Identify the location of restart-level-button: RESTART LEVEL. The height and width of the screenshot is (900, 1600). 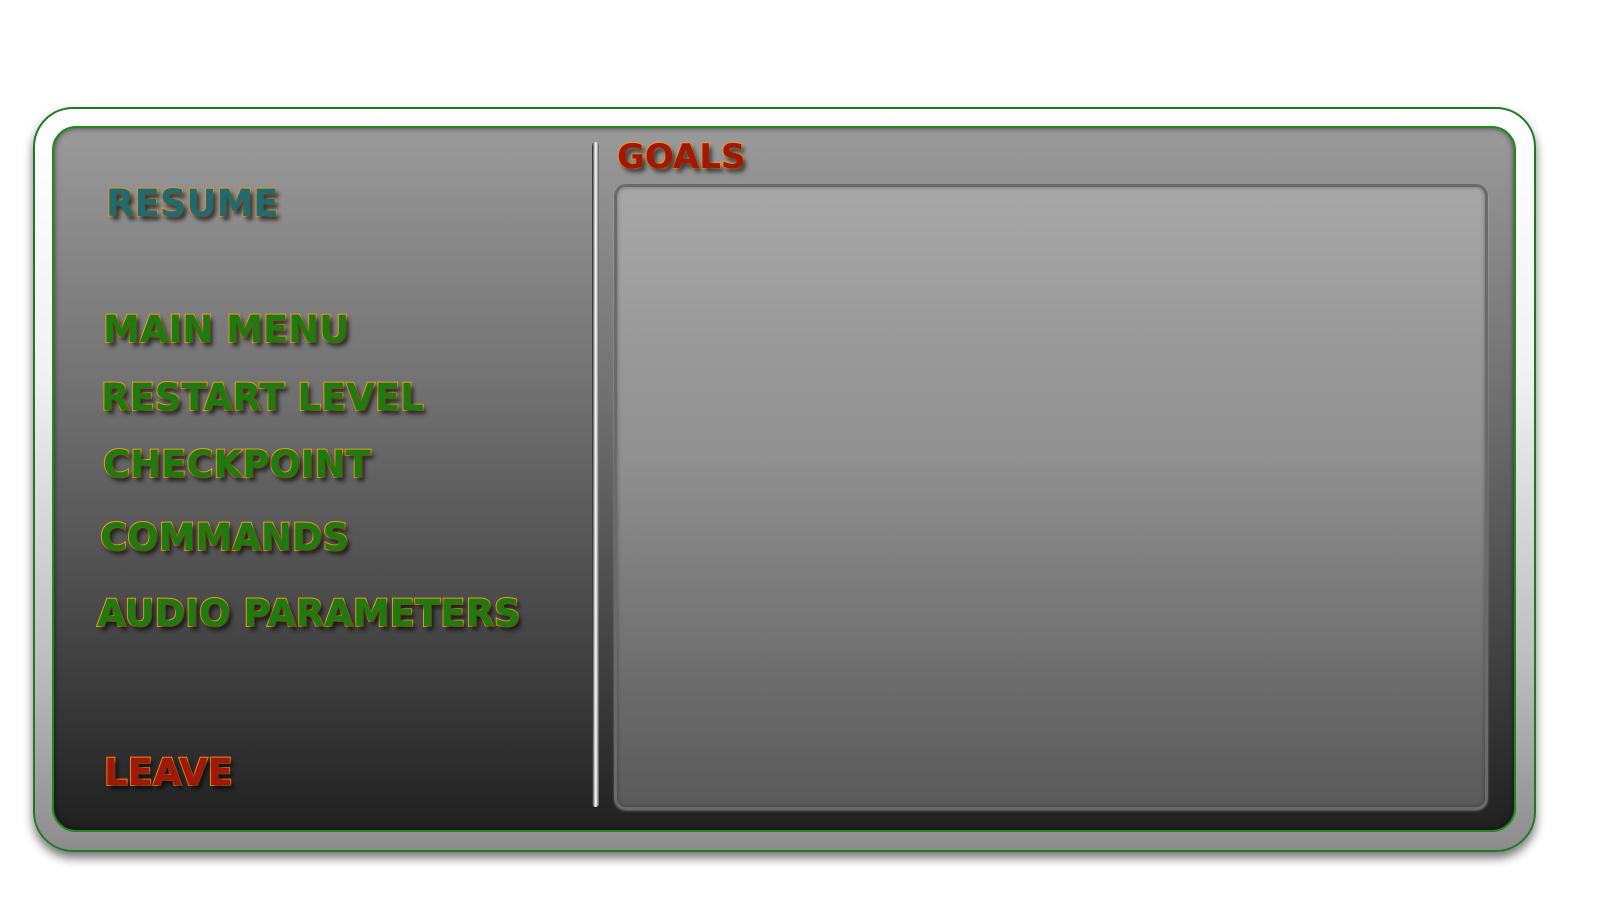
(262, 397).